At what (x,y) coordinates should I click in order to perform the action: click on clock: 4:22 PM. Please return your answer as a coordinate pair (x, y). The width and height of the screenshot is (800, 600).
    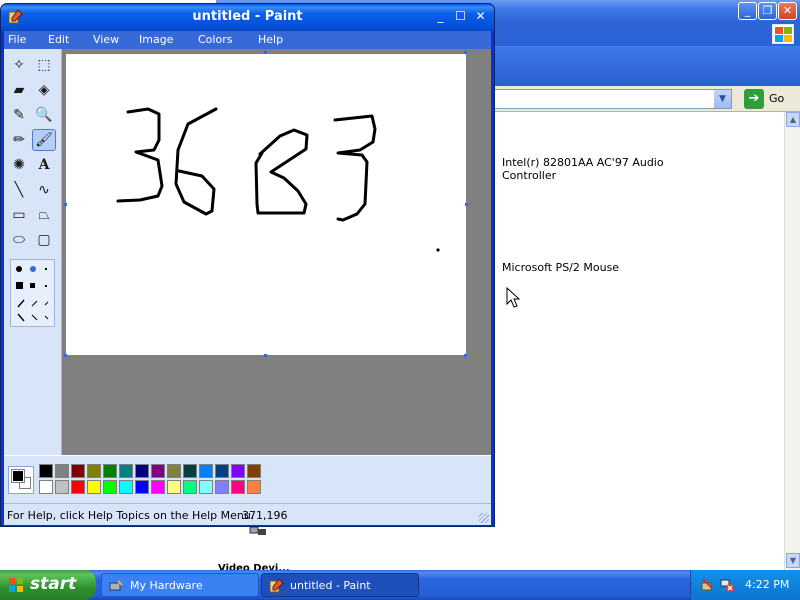
    Looking at the image, I should click on (767, 584).